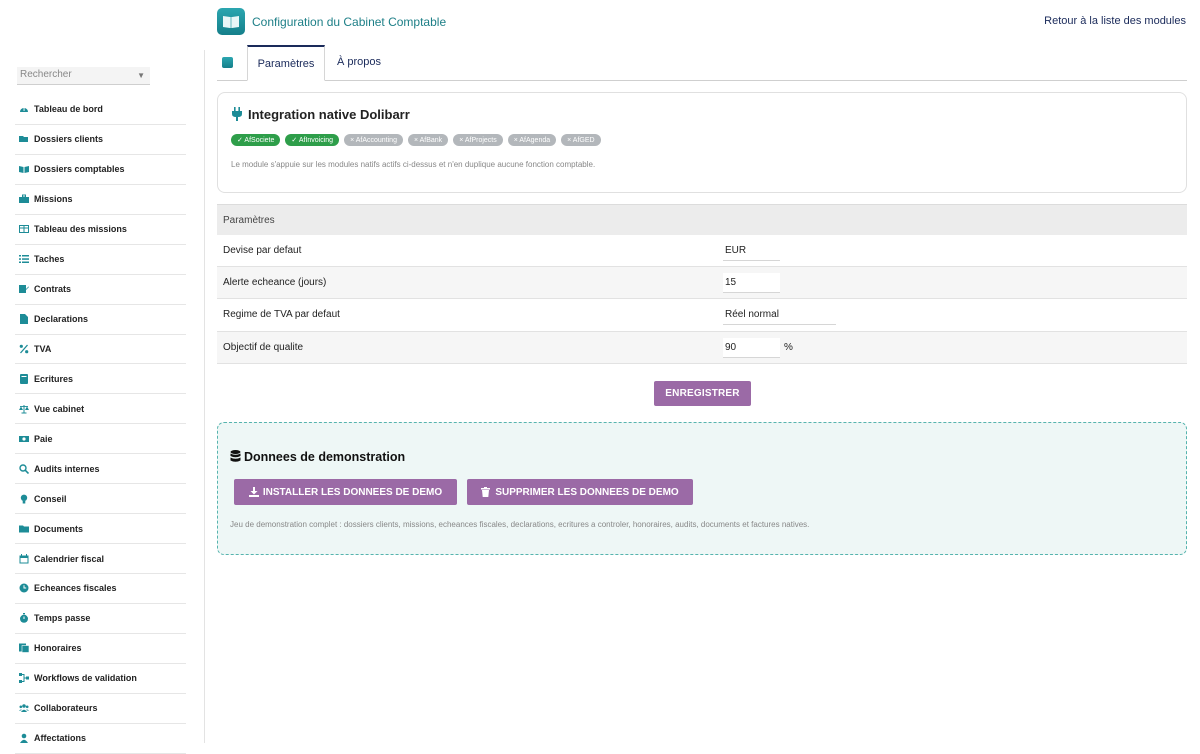 The image size is (1200, 754). What do you see at coordinates (24, 648) in the screenshot?
I see `invoice-icon` at bounding box center [24, 648].